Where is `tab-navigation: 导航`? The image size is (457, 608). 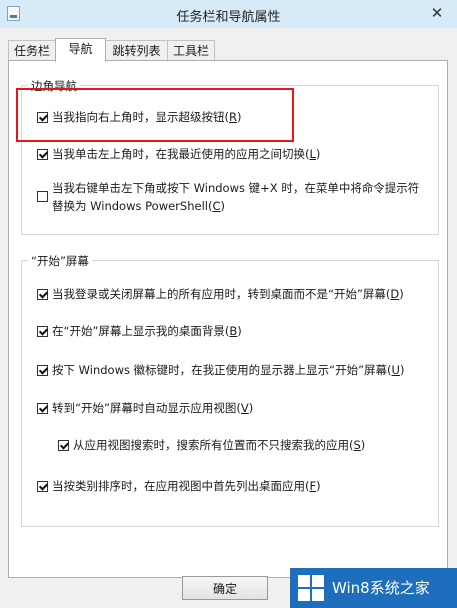
tab-navigation: 导航 is located at coordinates (80, 50).